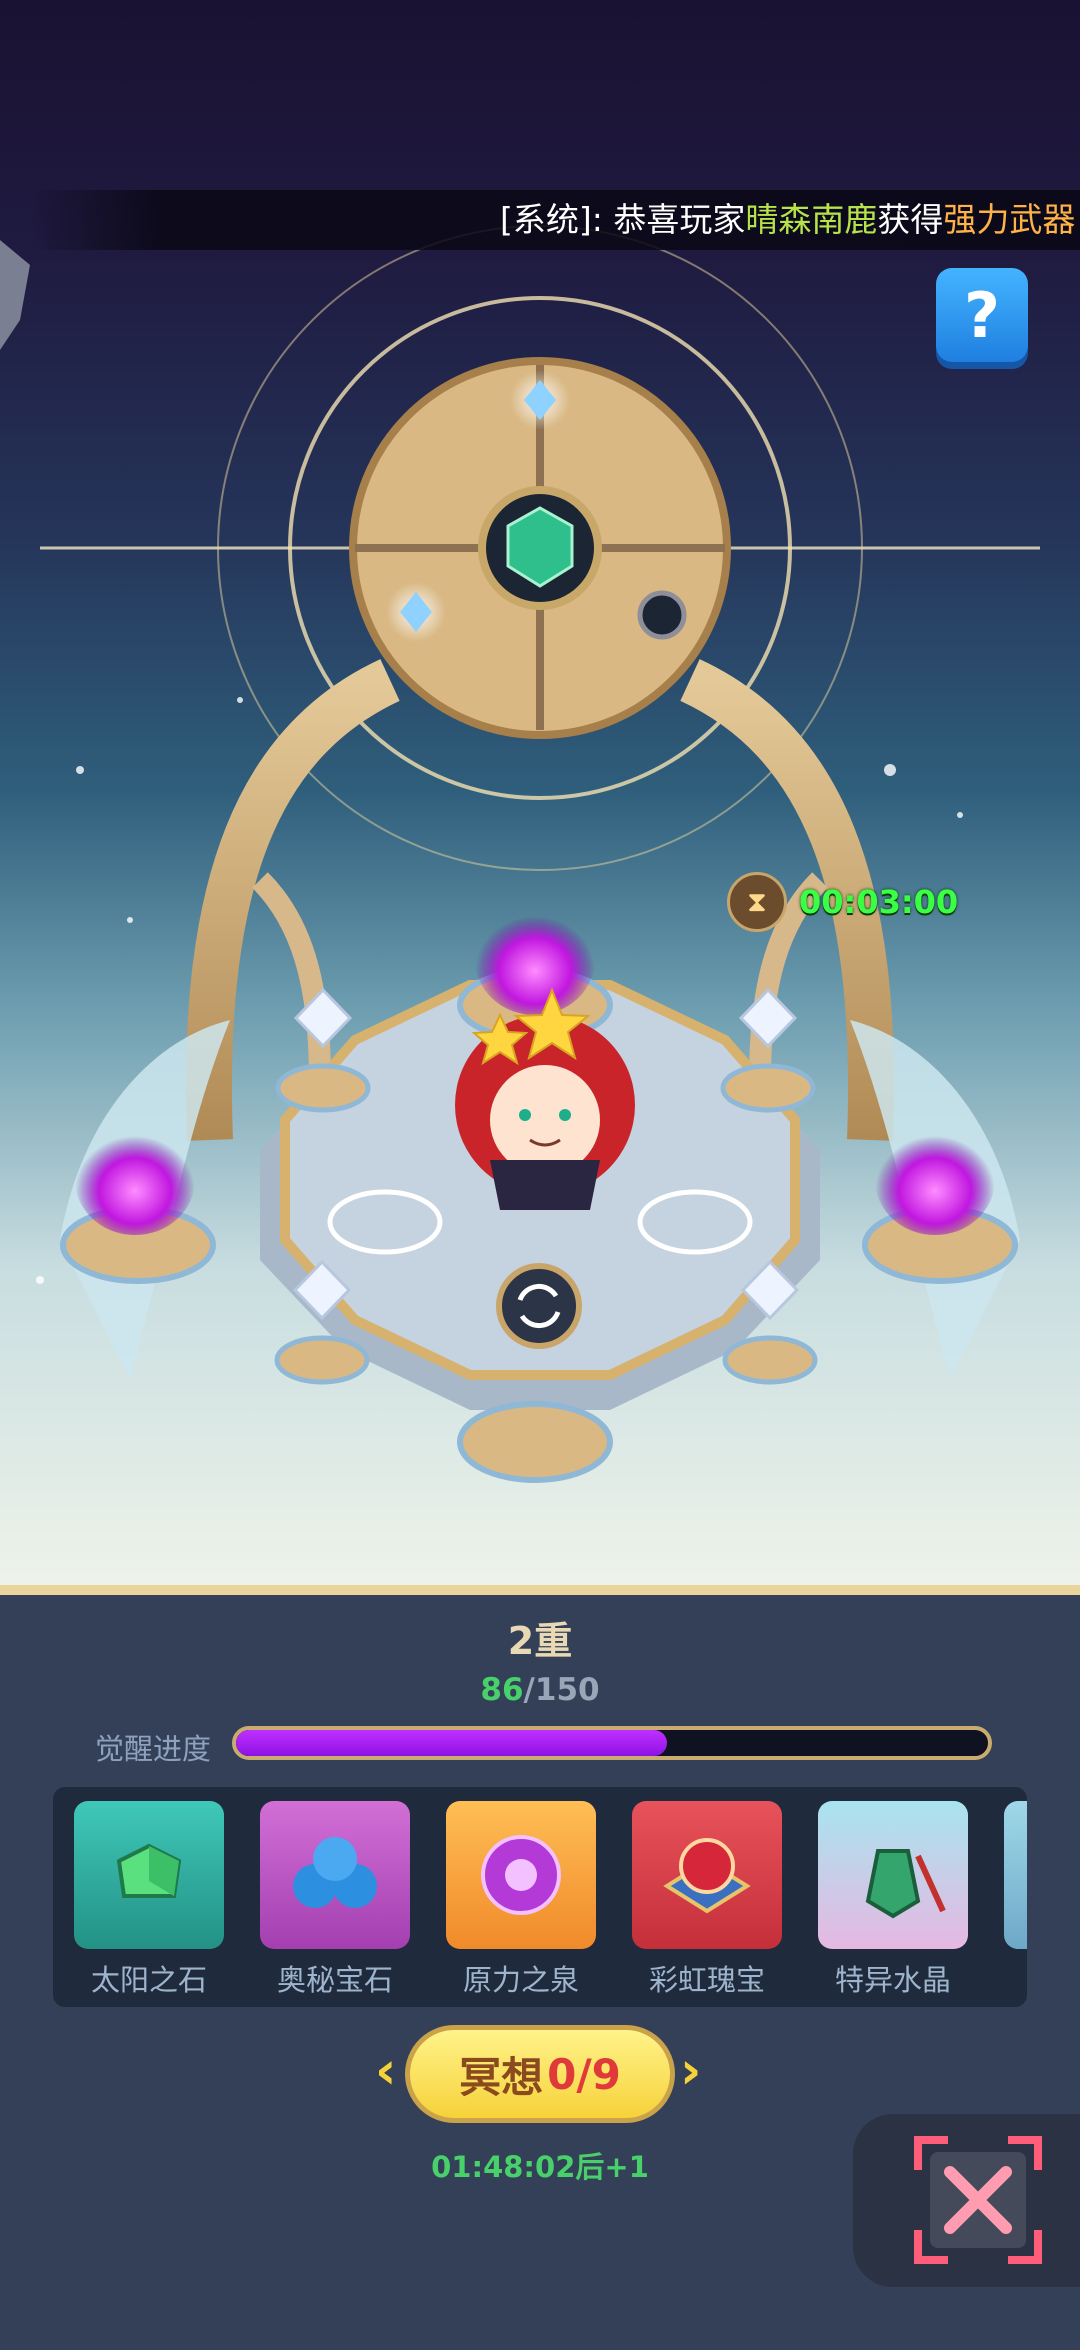 Image resolution: width=1080 pixels, height=2350 pixels. I want to click on meditate-button: 冥想 0/9, so click(540, 2074).